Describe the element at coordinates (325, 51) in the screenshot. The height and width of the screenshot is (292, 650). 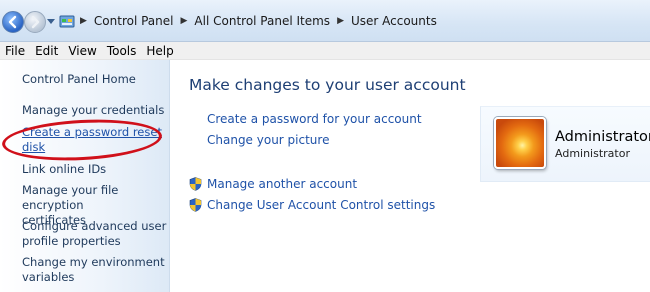
I see `menu-bar: File Edit View Tools Help` at that location.